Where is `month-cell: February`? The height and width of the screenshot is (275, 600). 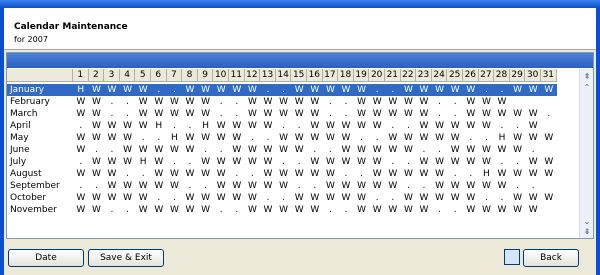
month-cell: February is located at coordinates (30, 102).